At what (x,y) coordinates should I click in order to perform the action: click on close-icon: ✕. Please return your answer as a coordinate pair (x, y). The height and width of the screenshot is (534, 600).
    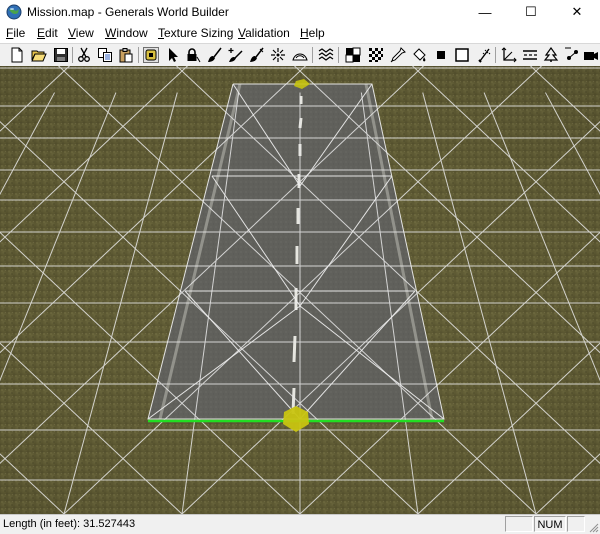
    Looking at the image, I should click on (577, 11).